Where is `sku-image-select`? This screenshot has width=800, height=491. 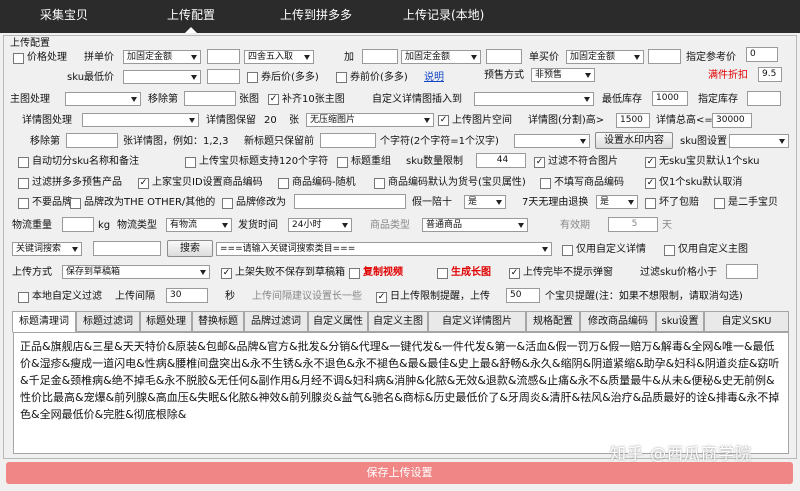 sku-image-select is located at coordinates (759, 141).